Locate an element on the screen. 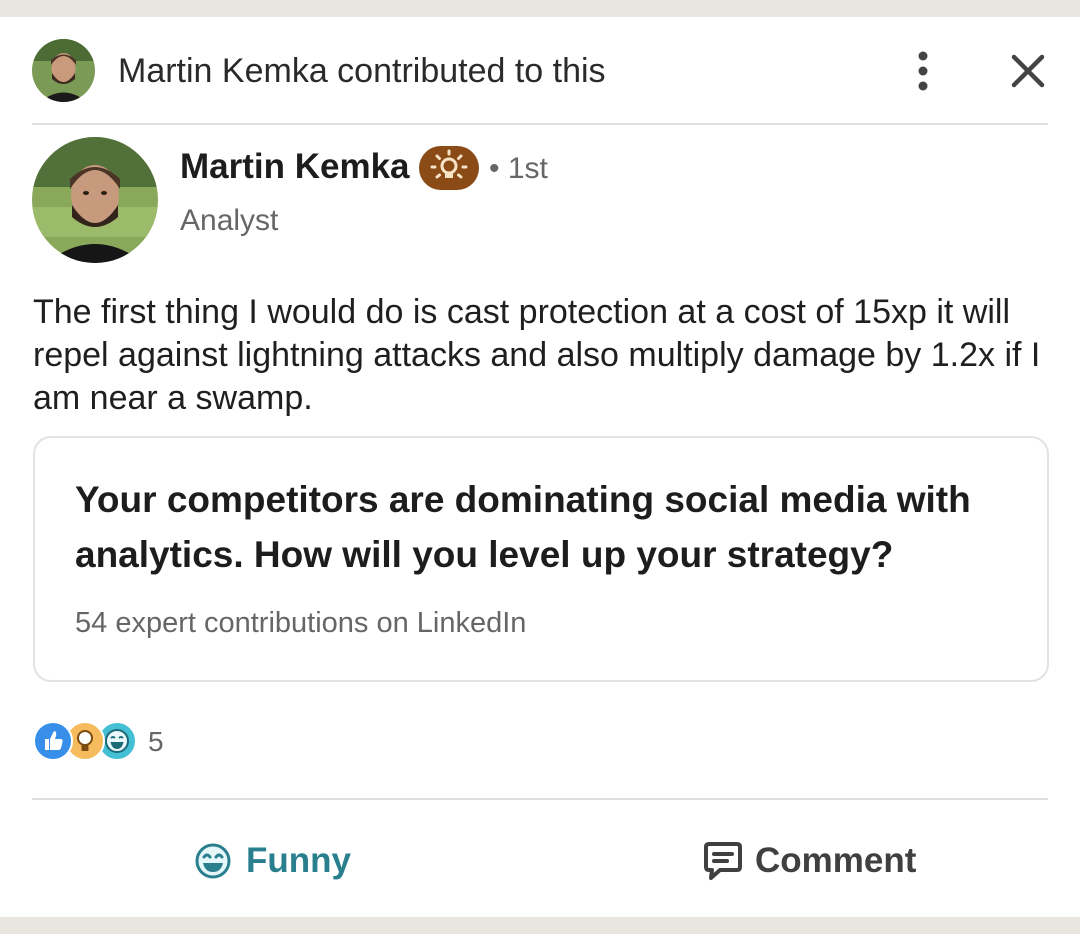  close-icon is located at coordinates (1028, 71).